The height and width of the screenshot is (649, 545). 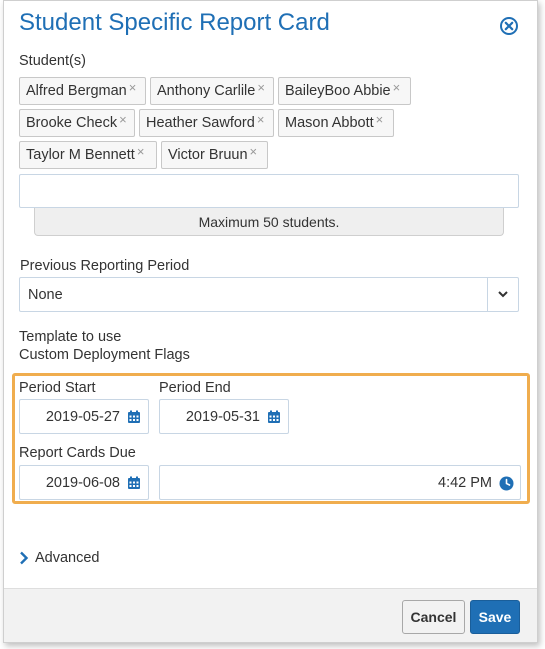 I want to click on student-chip: Mason Abbott ×, so click(x=336, y=123).